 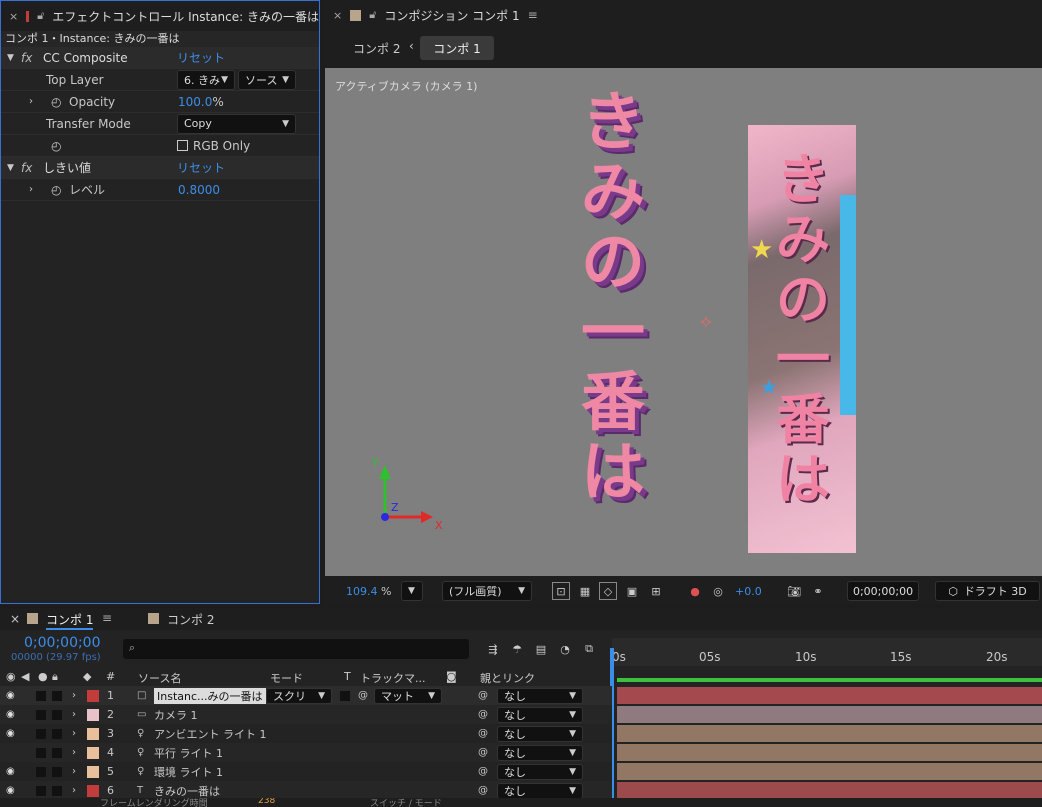 What do you see at coordinates (362, 591) in the screenshot?
I see `zoom-value: 109.4` at bounding box center [362, 591].